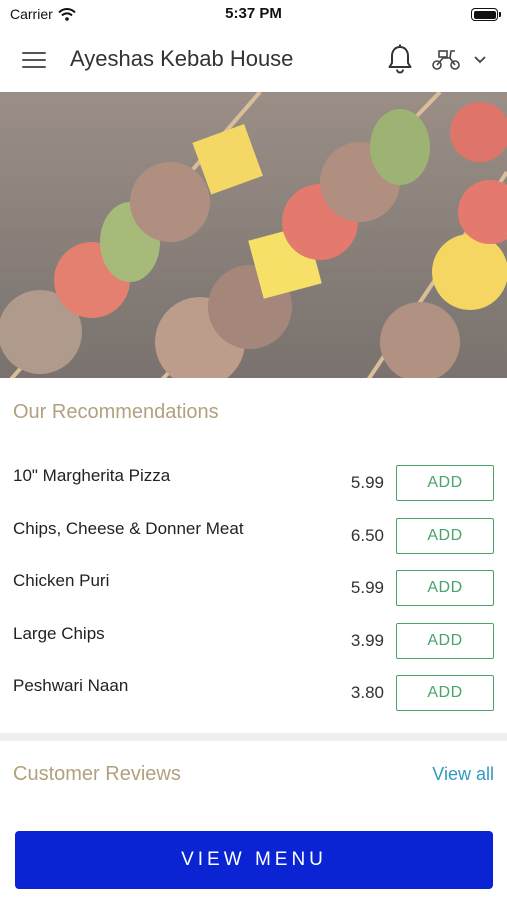  Describe the element at coordinates (61, 580) in the screenshot. I see `item-name: Chicken Puri` at that location.